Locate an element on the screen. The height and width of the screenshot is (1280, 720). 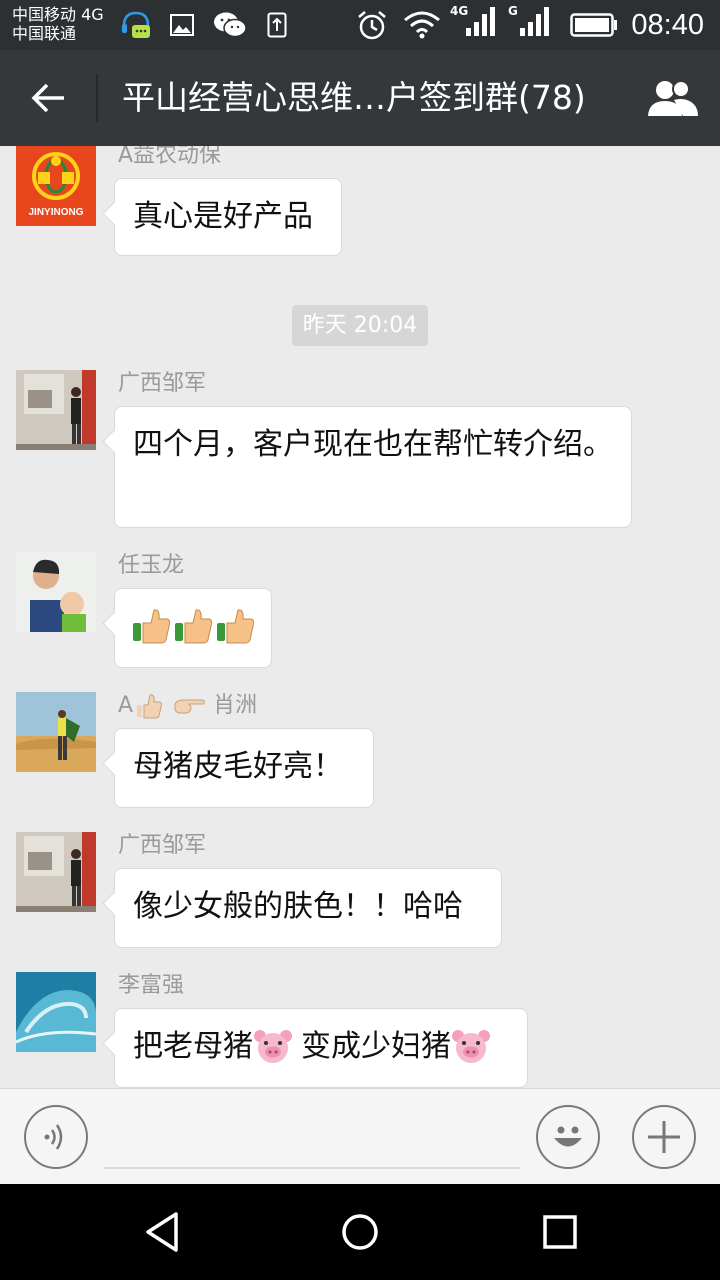
nav-back-button is located at coordinates (162, 1232).